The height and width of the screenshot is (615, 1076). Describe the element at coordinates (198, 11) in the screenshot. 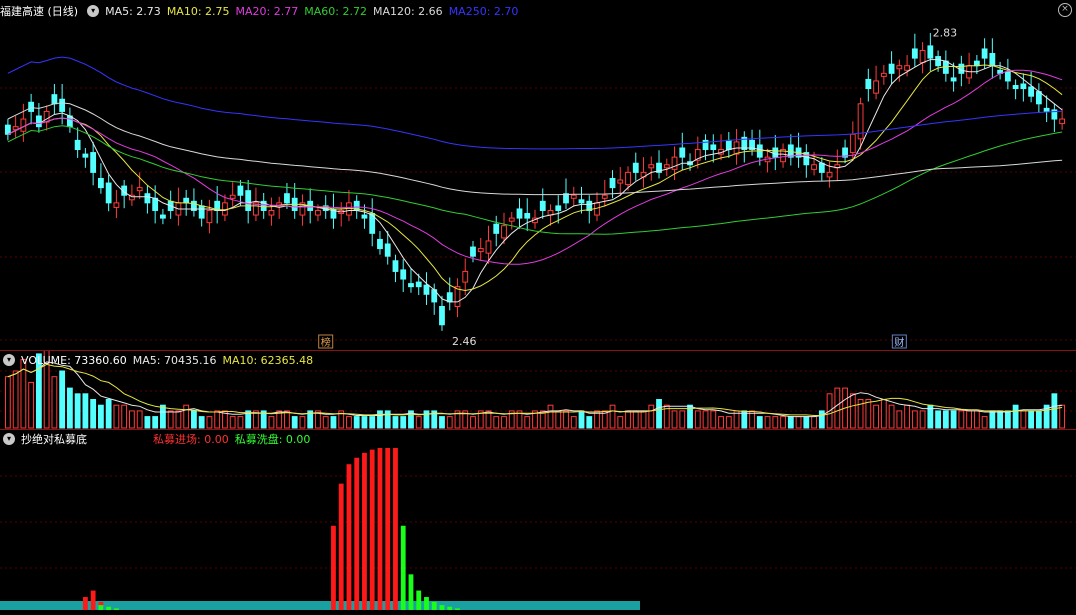

I see `ma10-value: MA10: 2.75` at that location.